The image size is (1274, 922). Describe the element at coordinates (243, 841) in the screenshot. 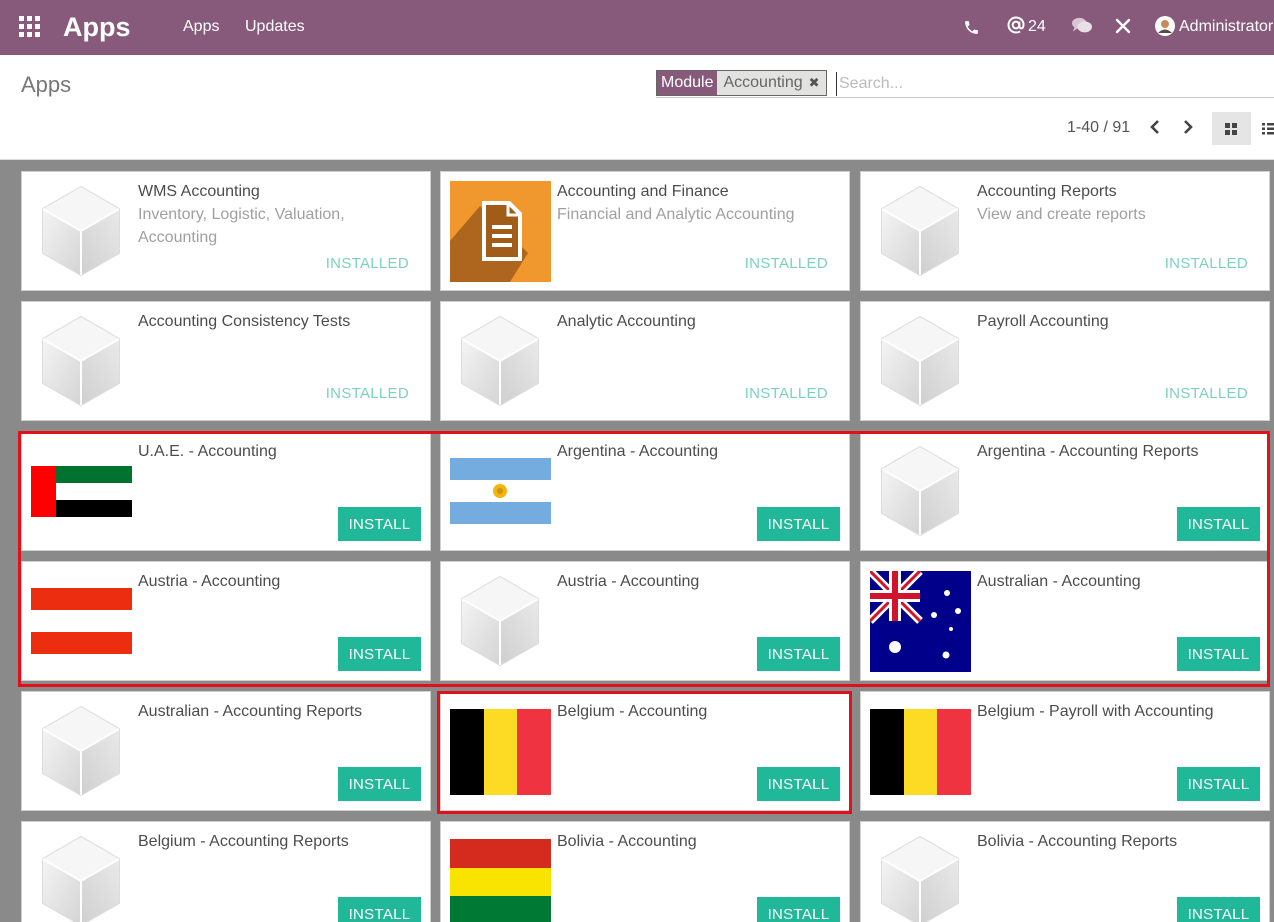

I see `app-name: Belgium - Accounting Reports` at that location.